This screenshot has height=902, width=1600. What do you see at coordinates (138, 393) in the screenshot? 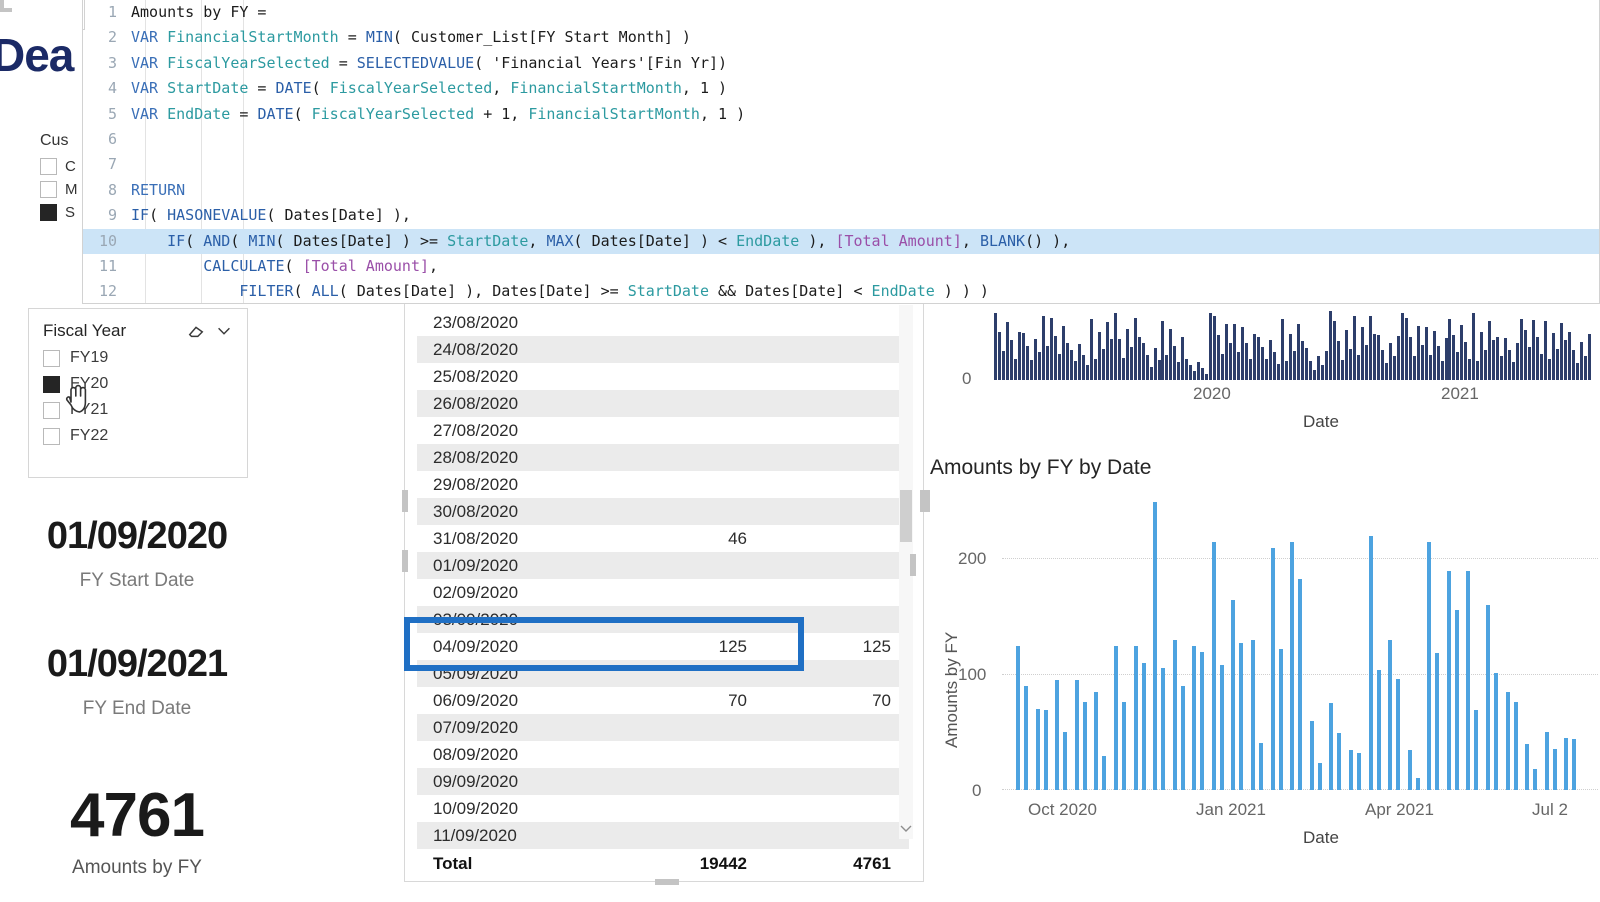
I see `fiscal-year-slicer: Fiscal Year FY19 FY20 FY21 FY22` at bounding box center [138, 393].